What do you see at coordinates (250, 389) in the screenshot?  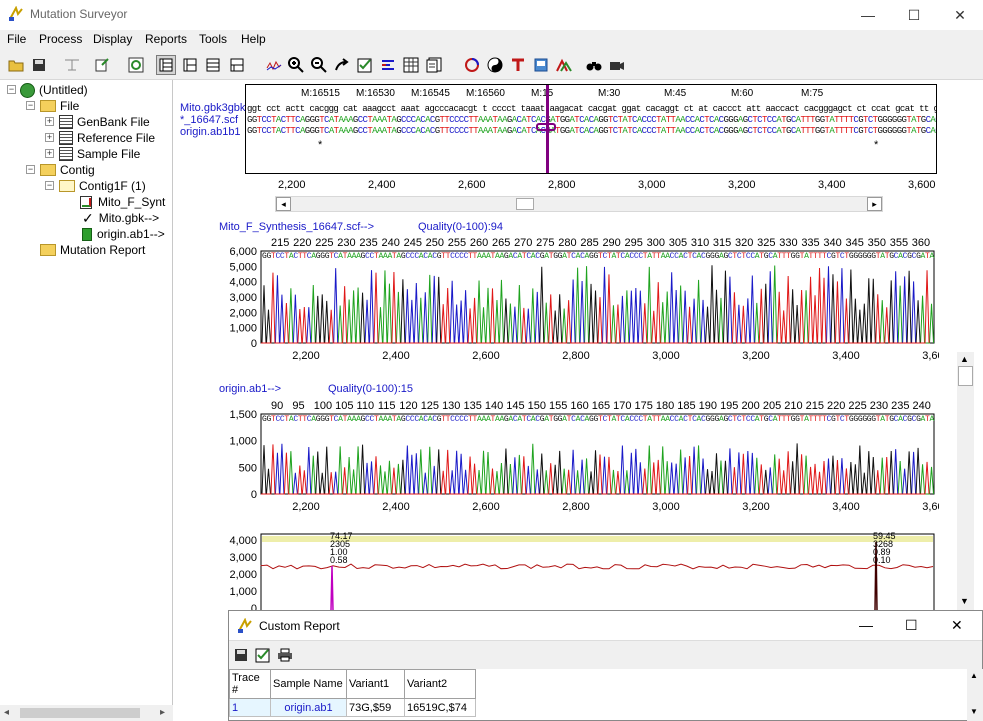 I see `trace2-label: origin.ab1-->` at bounding box center [250, 389].